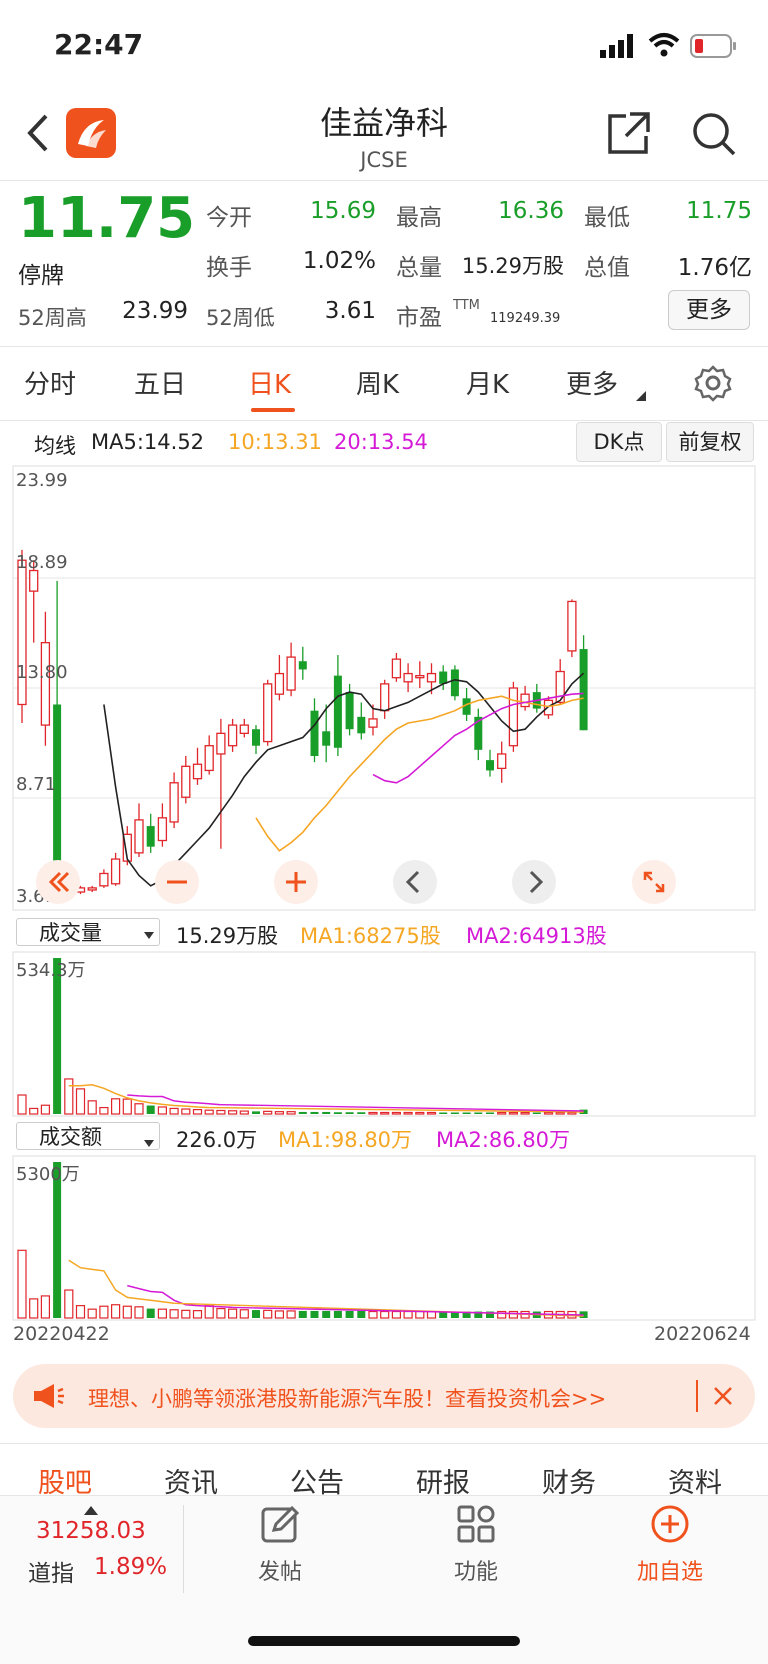 Image resolution: width=768 pixels, height=1664 pixels. Describe the element at coordinates (91, 1531) in the screenshot. I see `index-value: 31258.03` at that location.